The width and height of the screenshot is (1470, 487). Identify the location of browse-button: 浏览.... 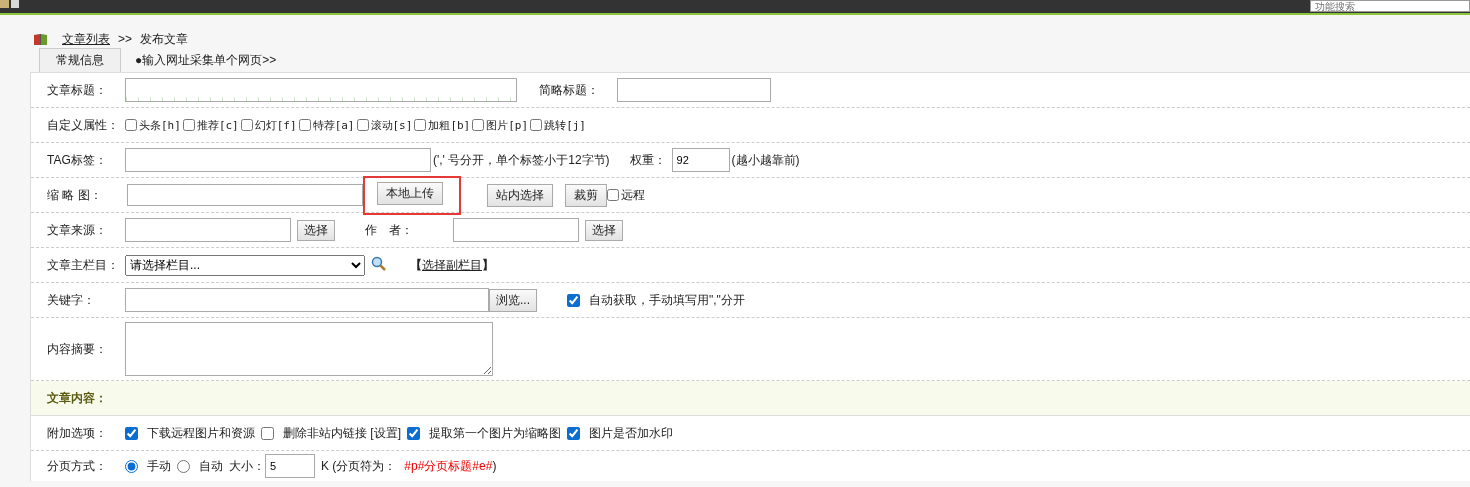
(513, 300).